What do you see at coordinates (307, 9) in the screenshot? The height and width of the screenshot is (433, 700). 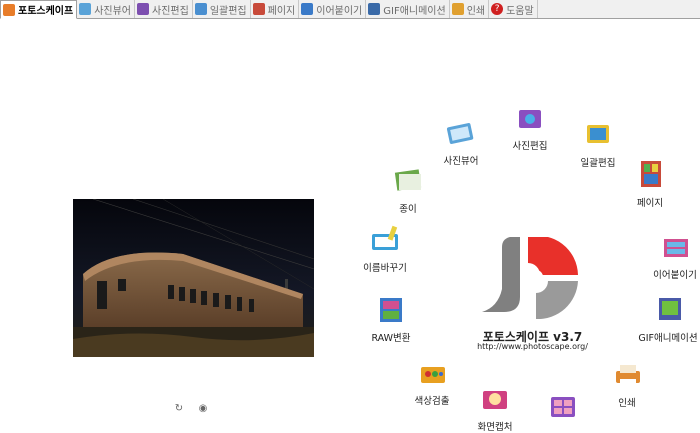 I see `combine-tab-icon` at bounding box center [307, 9].